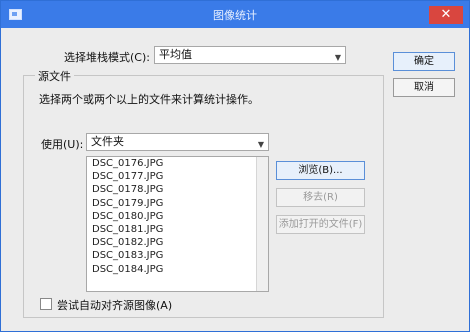 The image size is (474, 334). Describe the element at coordinates (262, 224) in the screenshot. I see `file-list-scrollbar` at that location.